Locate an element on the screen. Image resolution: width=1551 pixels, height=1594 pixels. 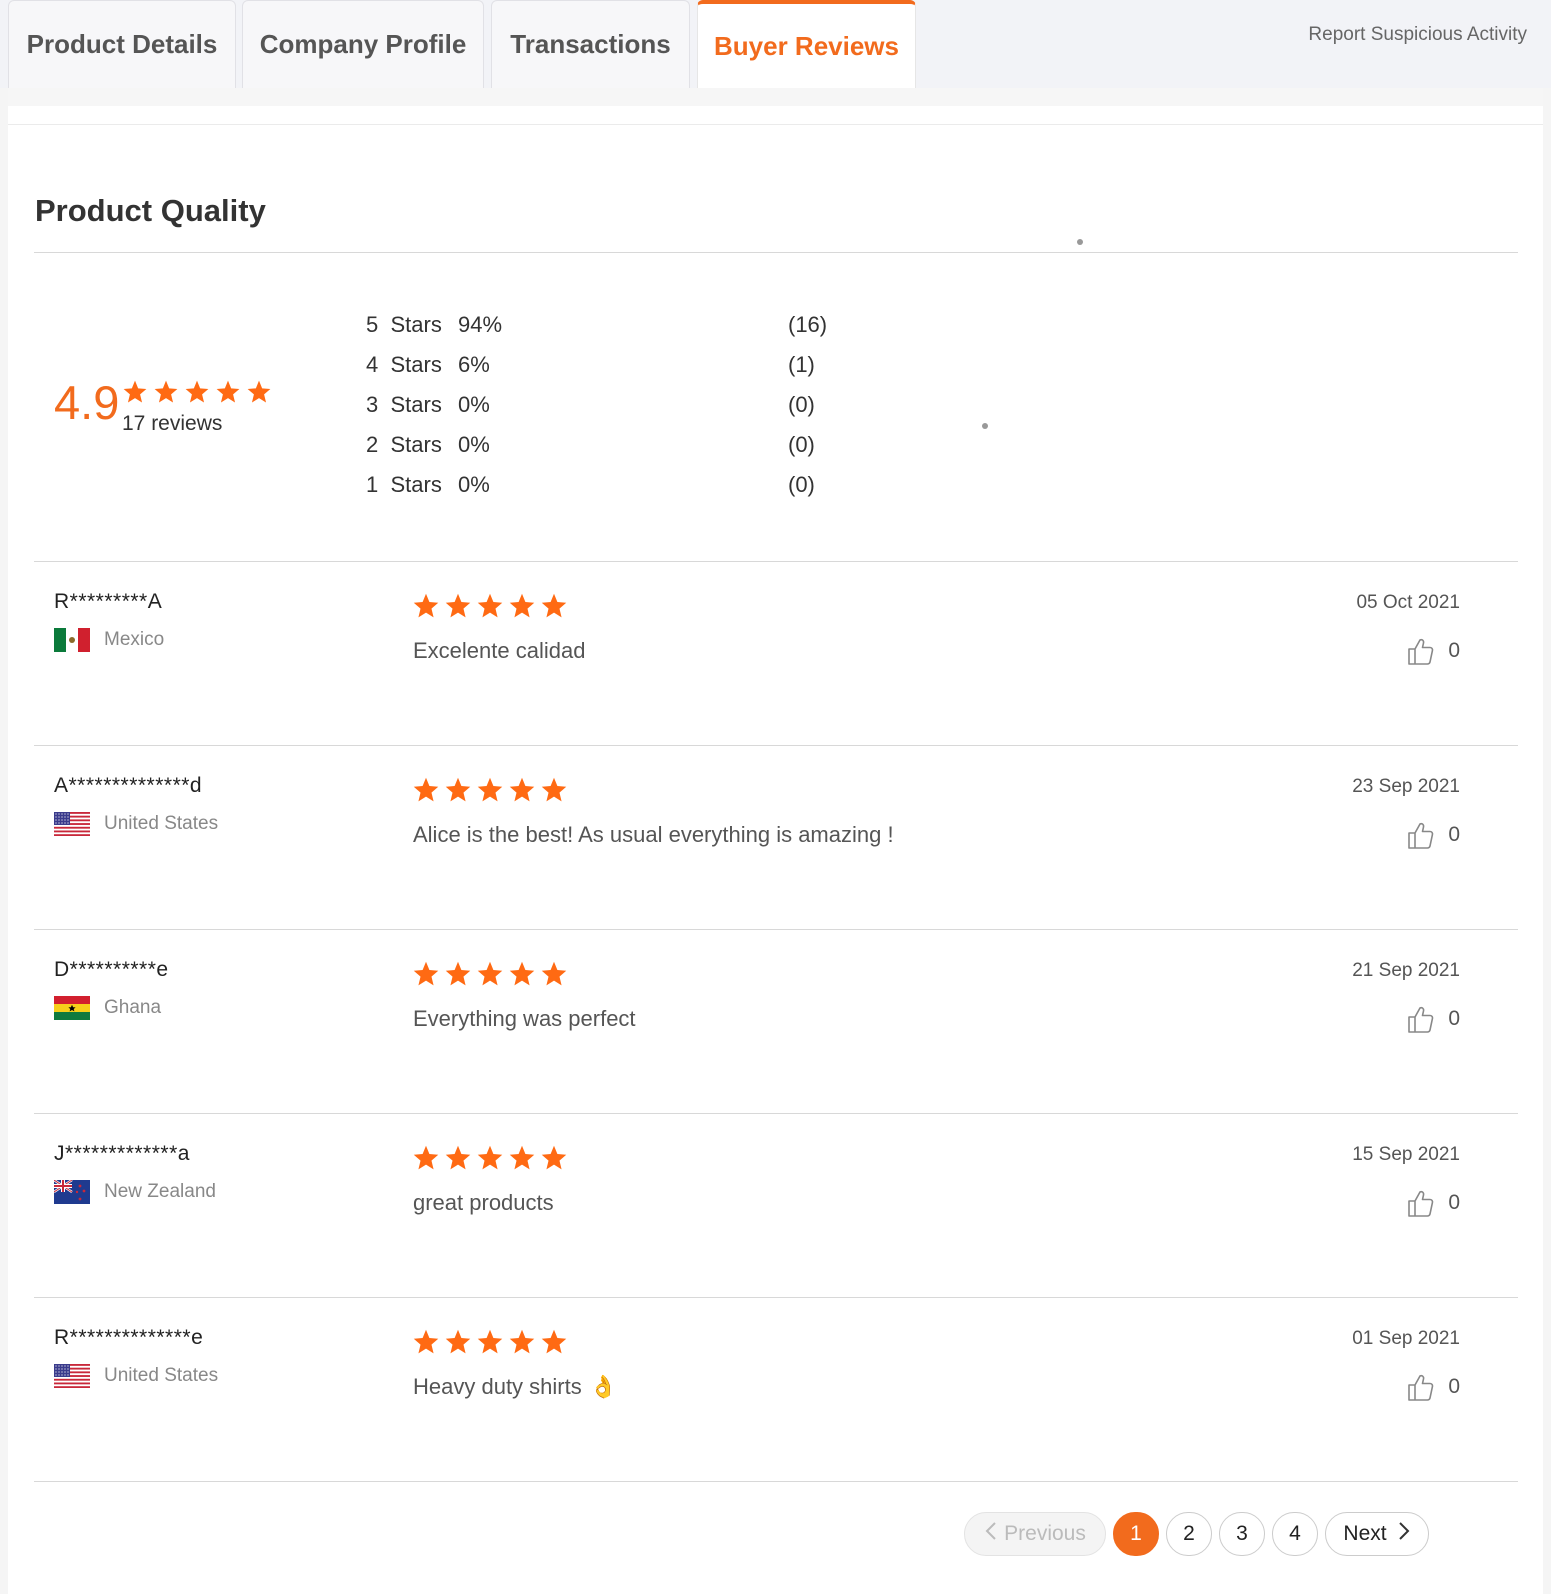
country-name: Ghana is located at coordinates (133, 1007).